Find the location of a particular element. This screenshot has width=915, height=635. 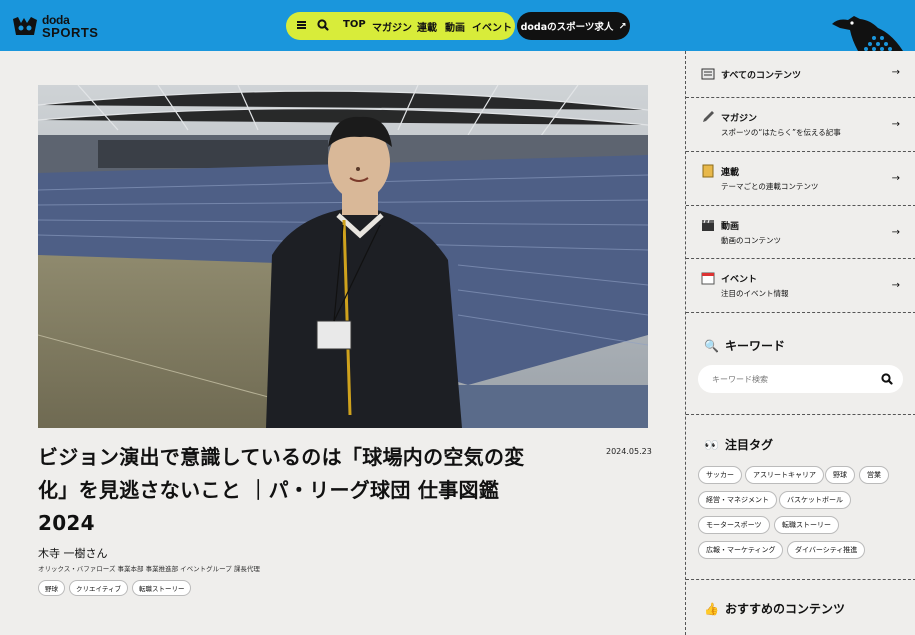

sidebar-item-sub: テーマごとの連載コンテンツ is located at coordinates (770, 186).